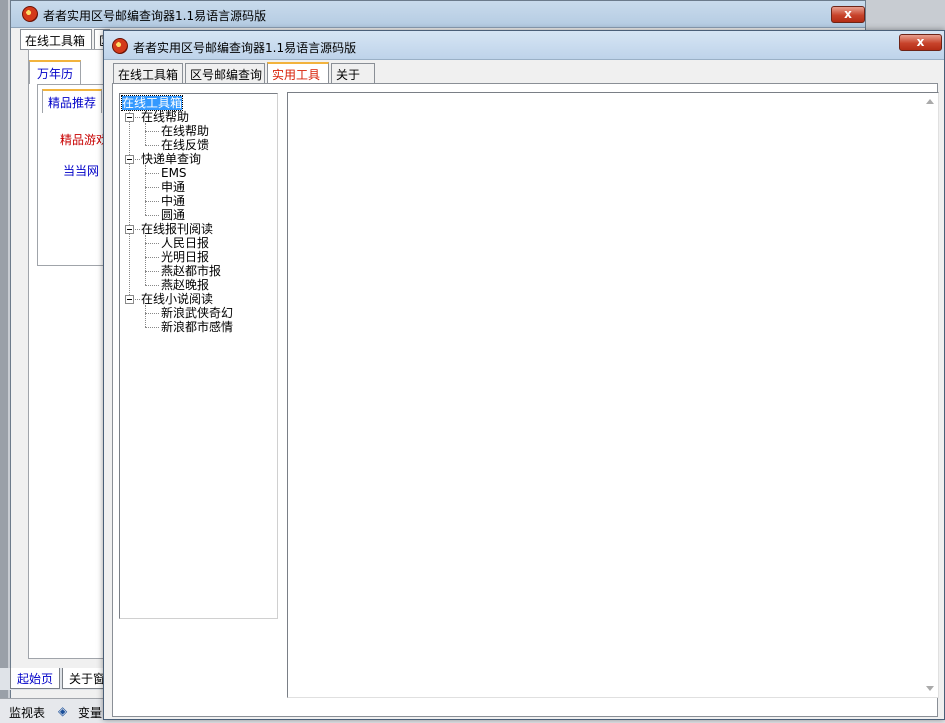 This screenshot has height=723, width=945. What do you see at coordinates (152, 103) in the screenshot?
I see `tree-root: 在线工具箱` at bounding box center [152, 103].